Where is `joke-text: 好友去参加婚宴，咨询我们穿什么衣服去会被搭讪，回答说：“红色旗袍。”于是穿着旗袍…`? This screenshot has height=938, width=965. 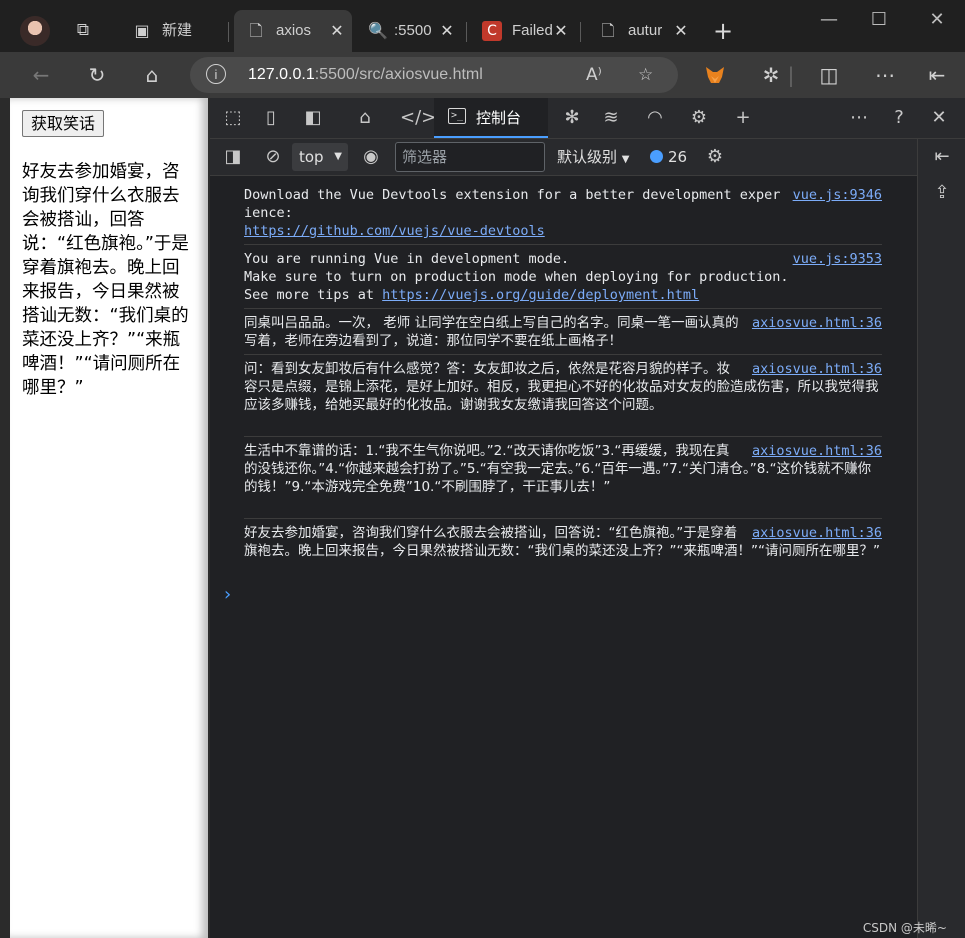
joke-text: 好友去参加婚宴，咨询我们穿什么衣服去会被搭讪，回答说：“红色旗袍。”于是穿着旗袍… is located at coordinates (105, 280).